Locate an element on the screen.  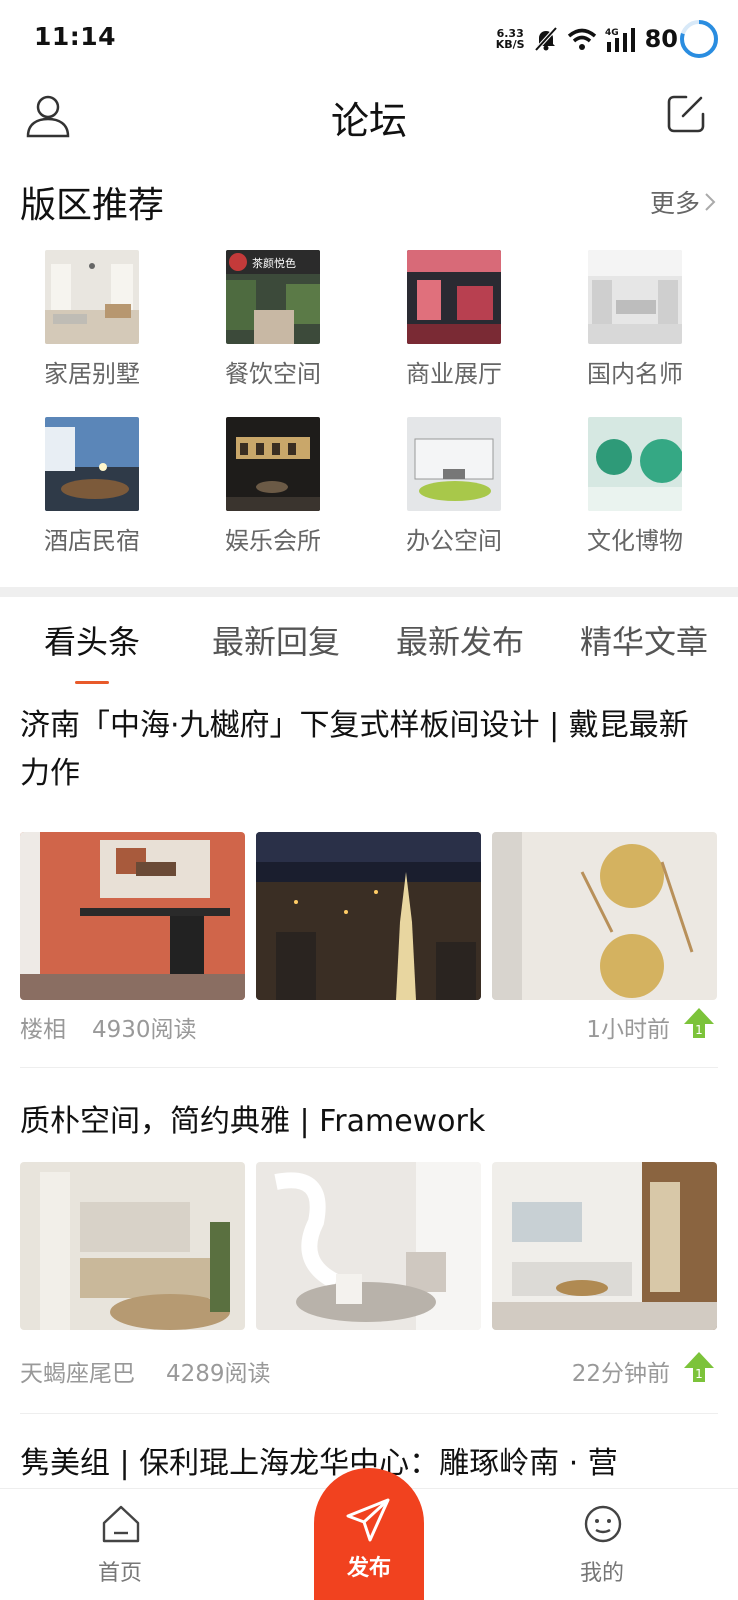
network-speed: 6.33 KB/S is located at coordinates (510, 39).